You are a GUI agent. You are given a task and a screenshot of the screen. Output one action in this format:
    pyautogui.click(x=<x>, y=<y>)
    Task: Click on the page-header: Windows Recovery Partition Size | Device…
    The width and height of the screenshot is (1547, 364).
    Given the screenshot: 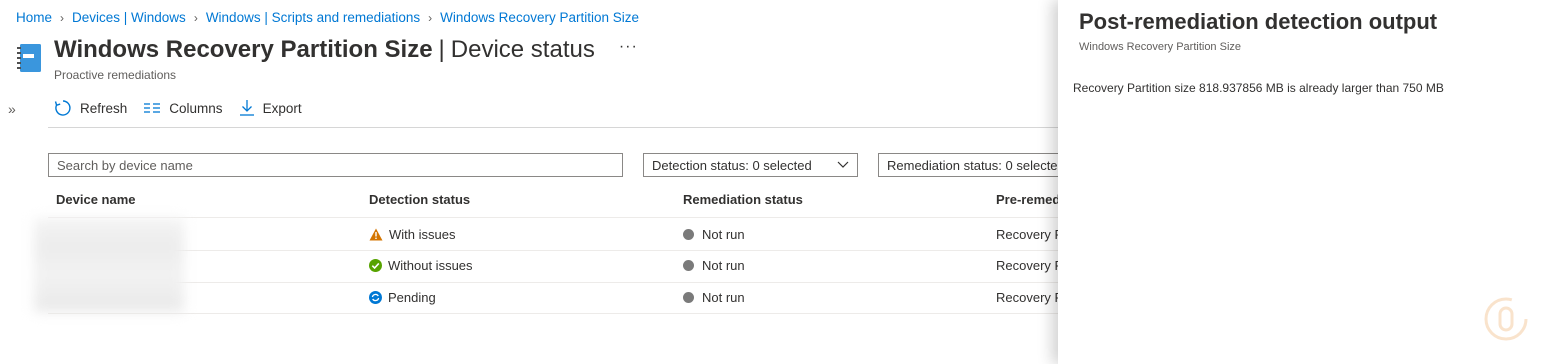 What is the action you would take?
    pyautogui.click(x=346, y=59)
    